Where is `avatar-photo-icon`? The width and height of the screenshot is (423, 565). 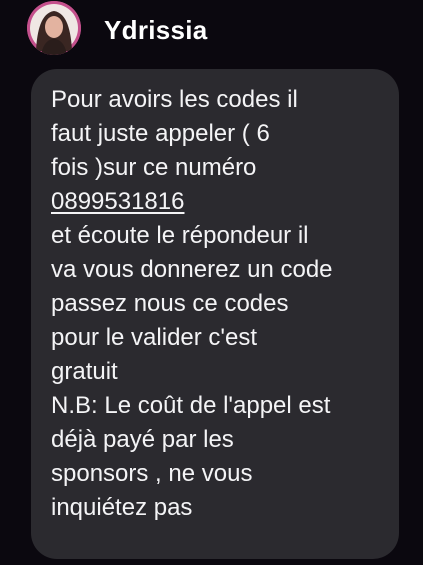
avatar-photo-icon is located at coordinates (54, 28).